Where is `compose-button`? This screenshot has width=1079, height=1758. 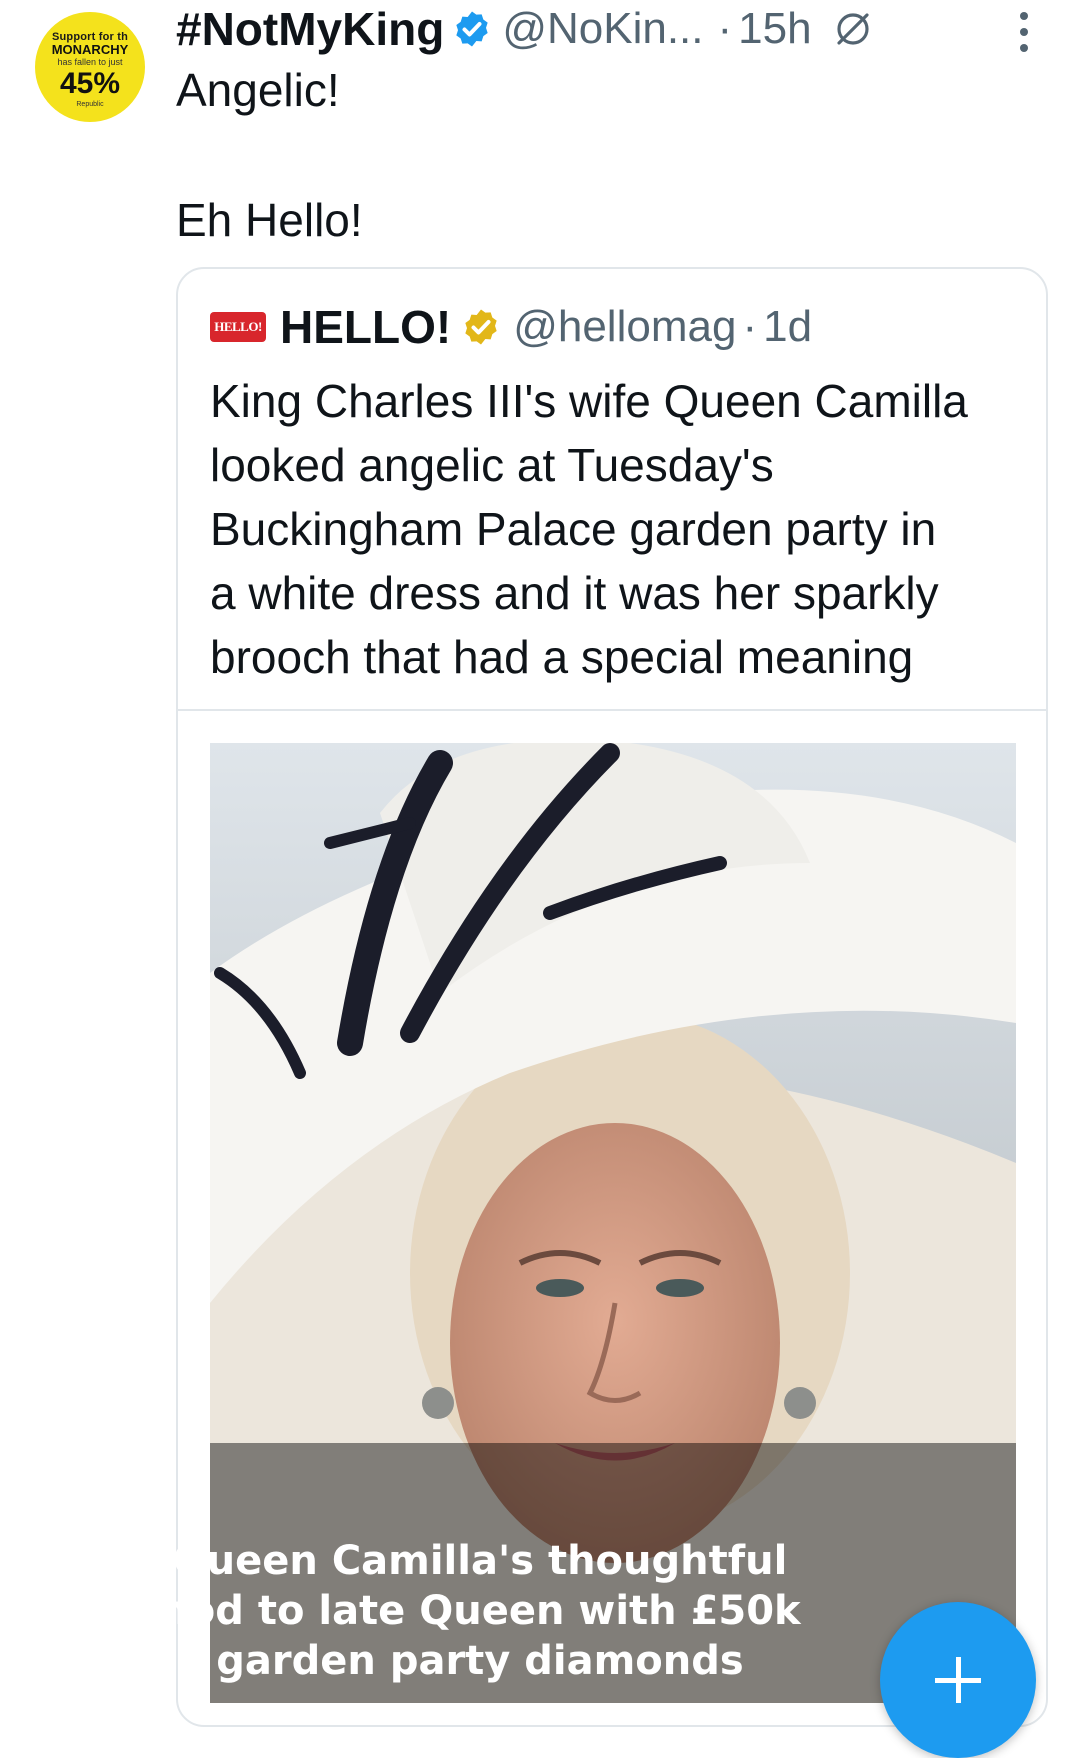
compose-button is located at coordinates (958, 1680).